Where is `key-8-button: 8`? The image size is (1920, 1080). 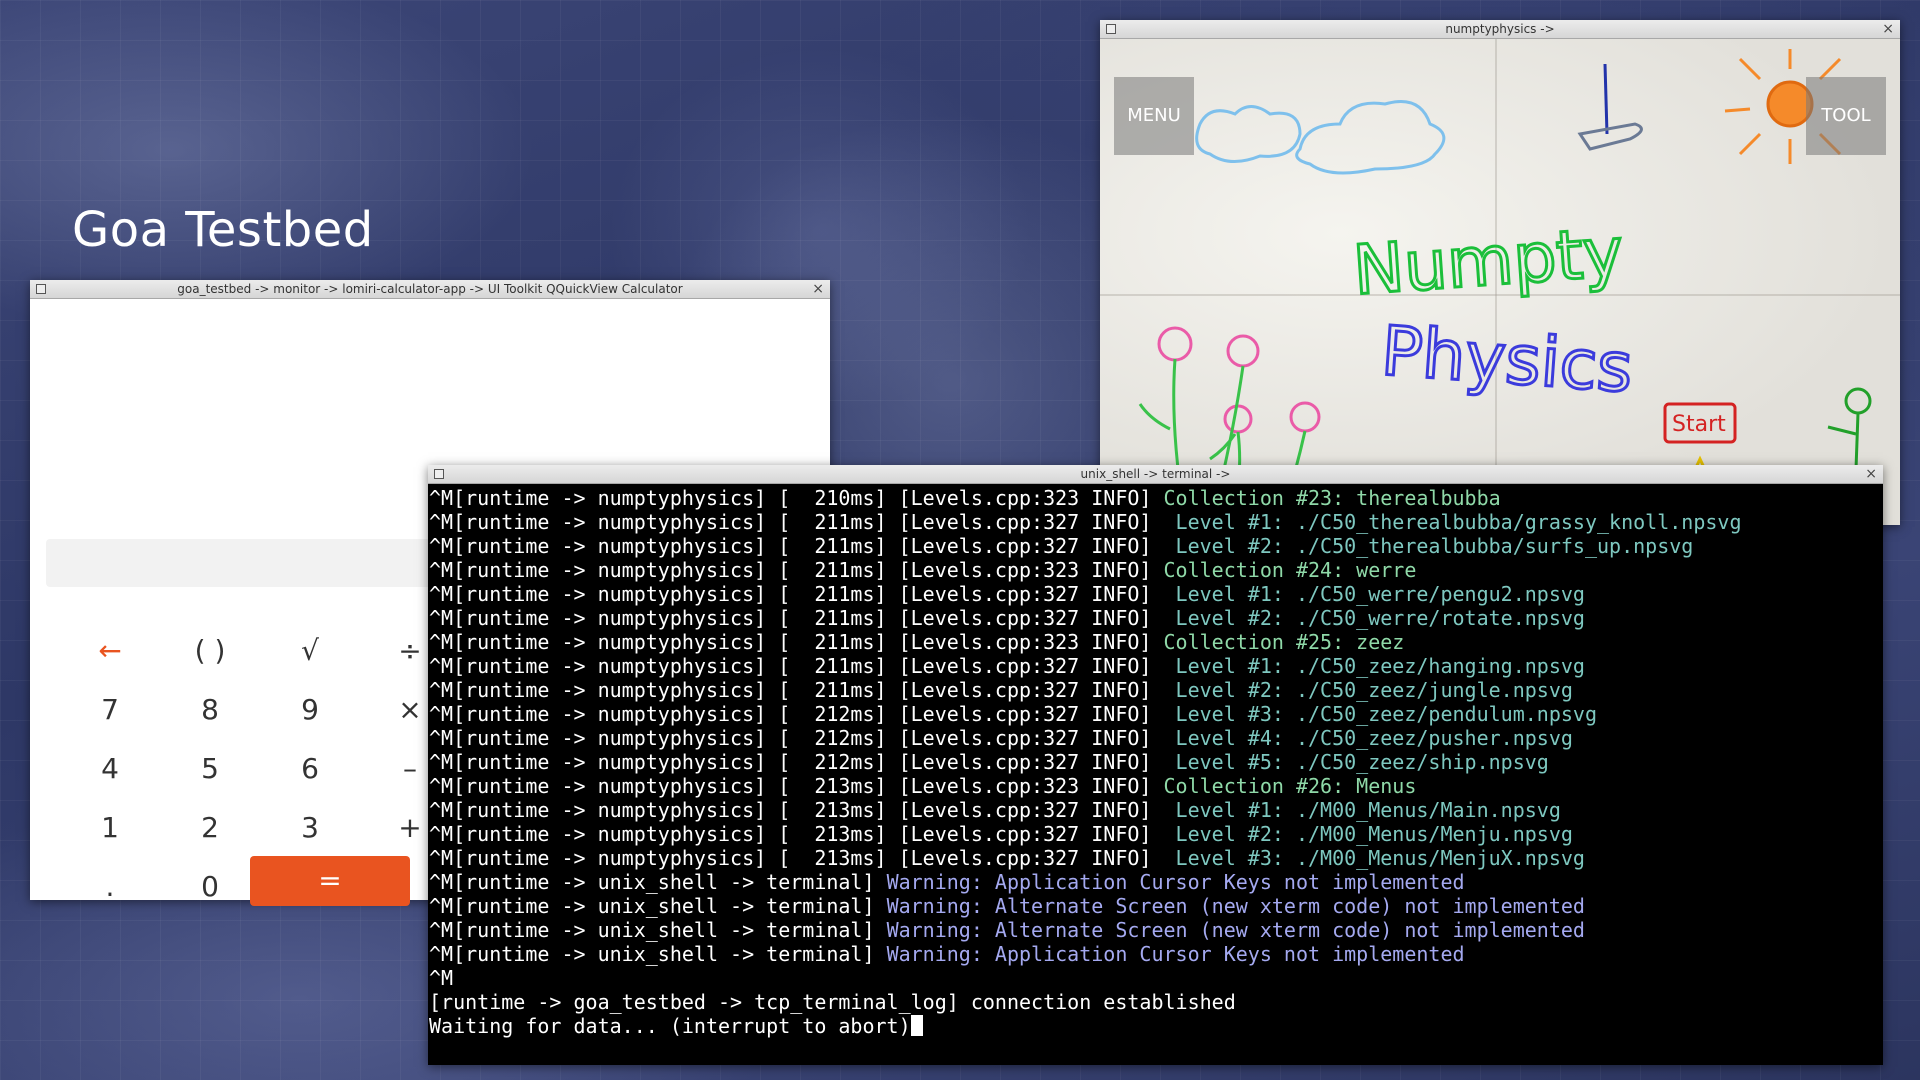 key-8-button: 8 is located at coordinates (210, 710).